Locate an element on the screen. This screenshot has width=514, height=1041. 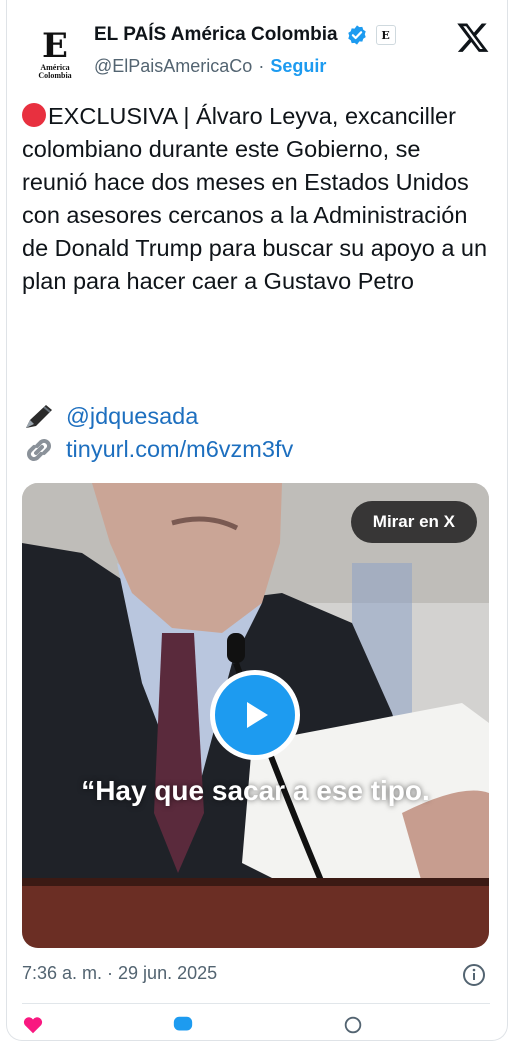
handle-row: @ElPaisAmericaCo · Seguir is located at coordinates (210, 66).